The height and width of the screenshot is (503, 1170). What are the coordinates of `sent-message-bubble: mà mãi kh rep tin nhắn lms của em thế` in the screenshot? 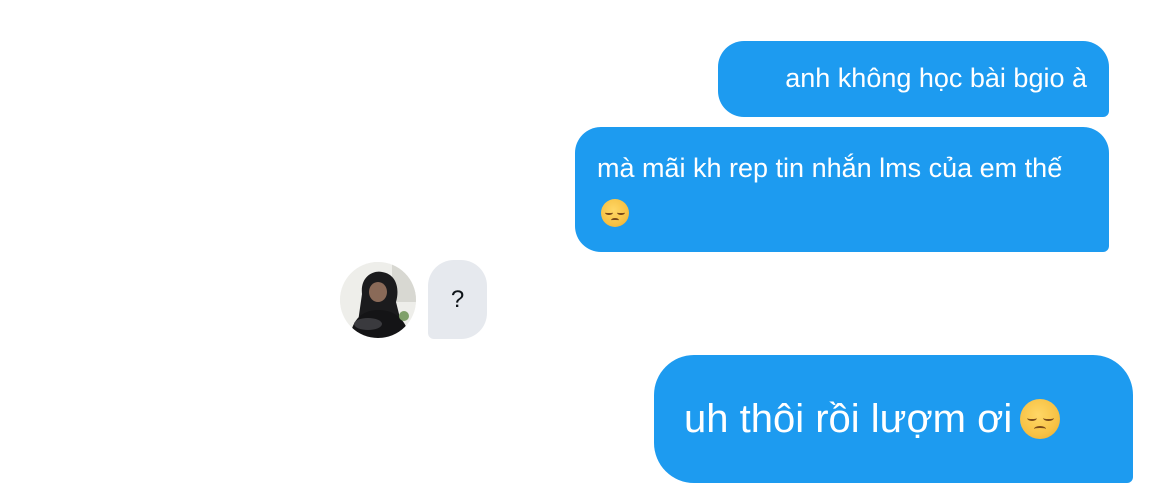 It's located at (842, 189).